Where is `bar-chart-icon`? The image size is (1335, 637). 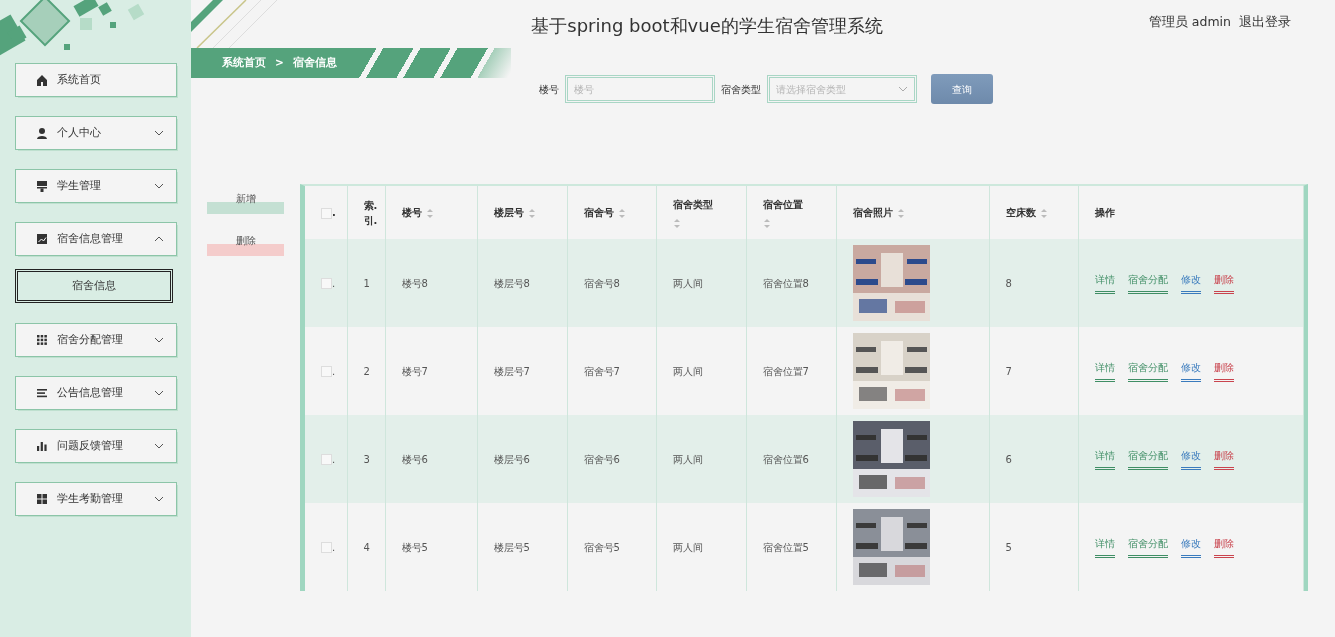 bar-chart-icon is located at coordinates (42, 446).